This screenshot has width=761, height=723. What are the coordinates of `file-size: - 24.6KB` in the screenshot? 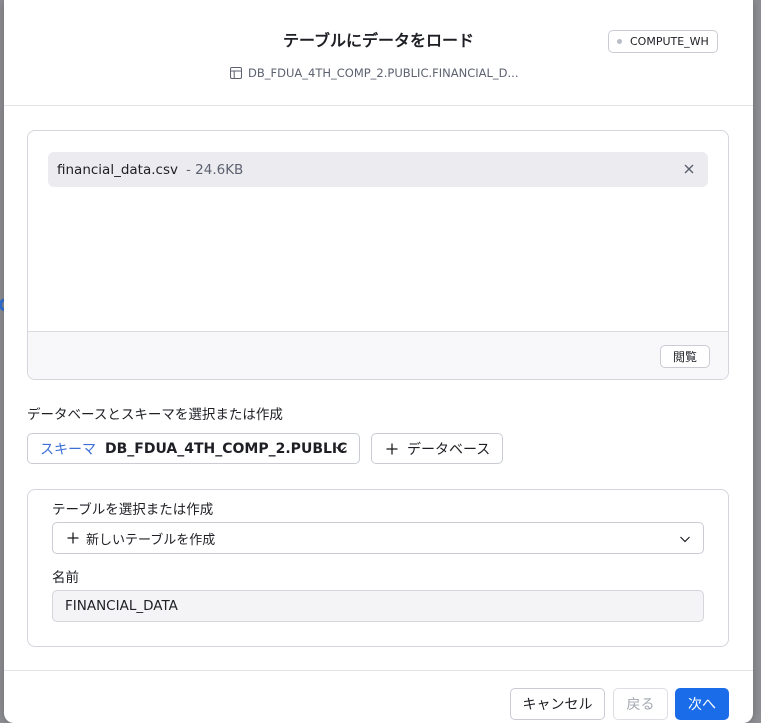 It's located at (214, 169).